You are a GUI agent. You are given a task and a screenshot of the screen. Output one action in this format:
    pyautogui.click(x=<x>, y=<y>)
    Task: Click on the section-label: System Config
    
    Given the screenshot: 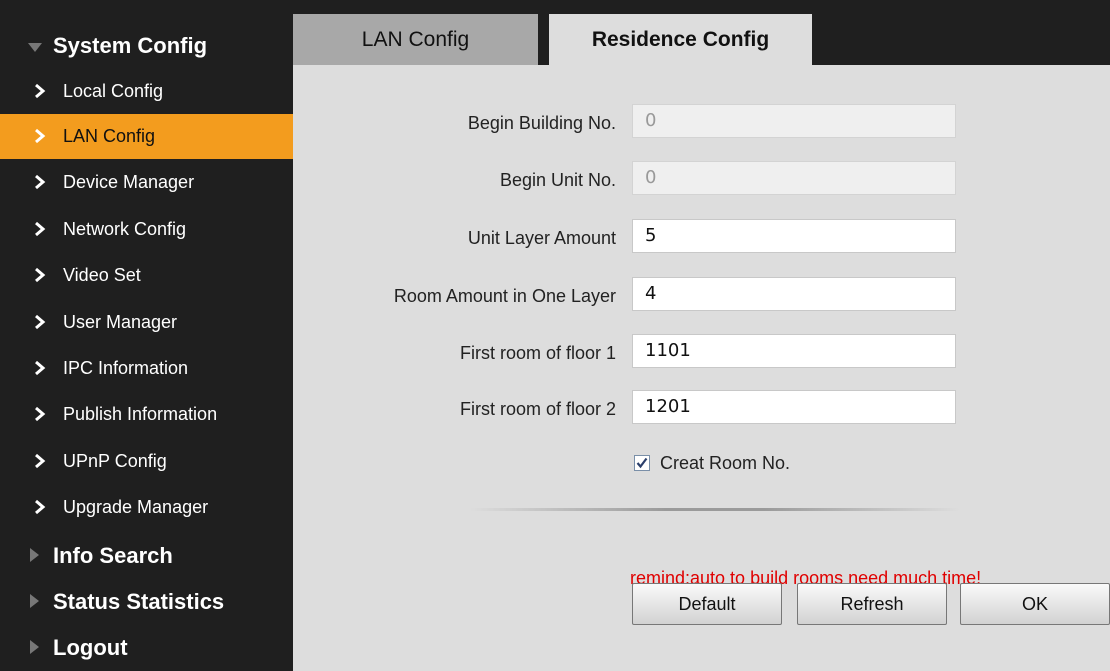 What is the action you would take?
    pyautogui.click(x=130, y=45)
    